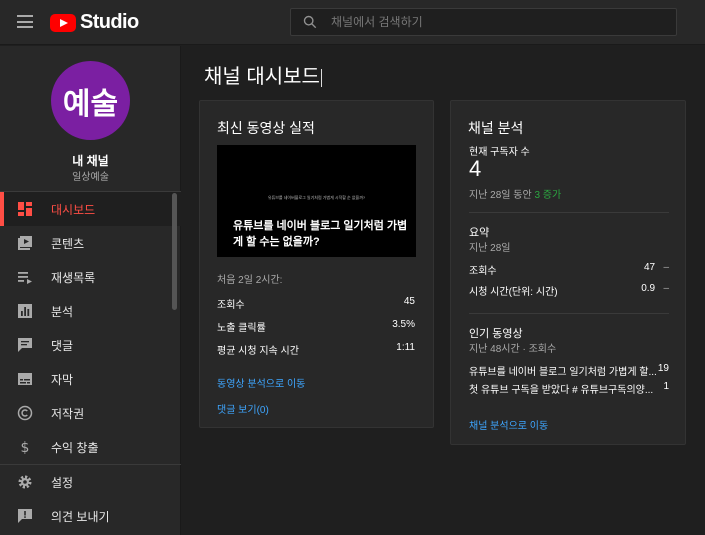 Image resolution: width=705 pixels, height=535 pixels. What do you see at coordinates (90, 379) in the screenshot?
I see `sidebar-item-subtitles: 자막` at bounding box center [90, 379].